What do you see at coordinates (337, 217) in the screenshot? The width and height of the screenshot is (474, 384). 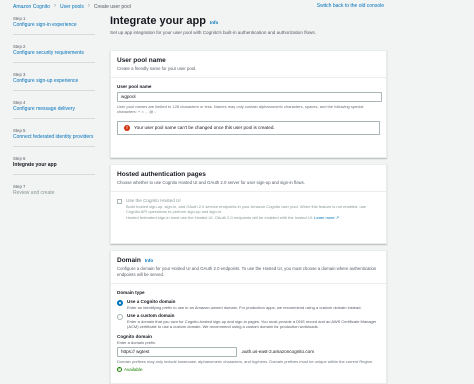 I see `external-link-icon: ↗` at bounding box center [337, 217].